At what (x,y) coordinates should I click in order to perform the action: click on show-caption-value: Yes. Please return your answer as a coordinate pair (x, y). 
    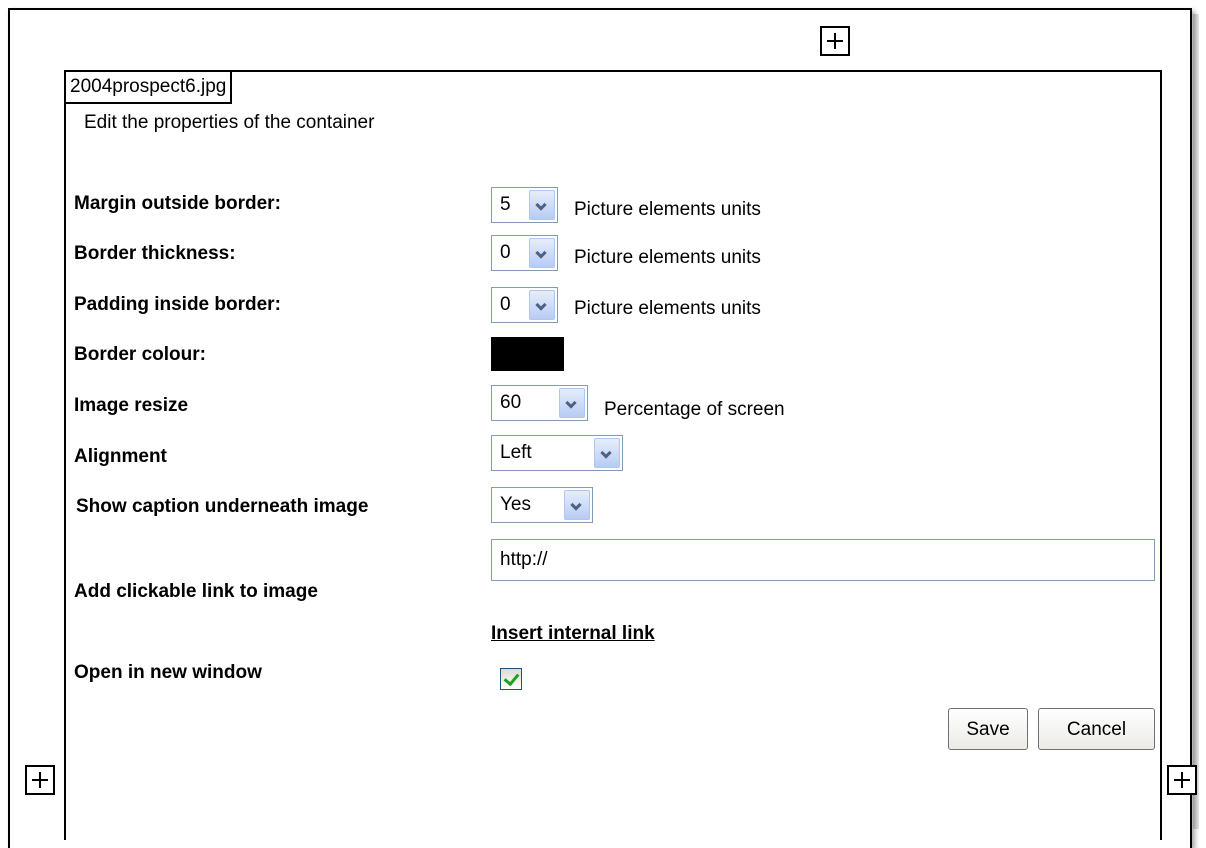
    Looking at the image, I should click on (515, 504).